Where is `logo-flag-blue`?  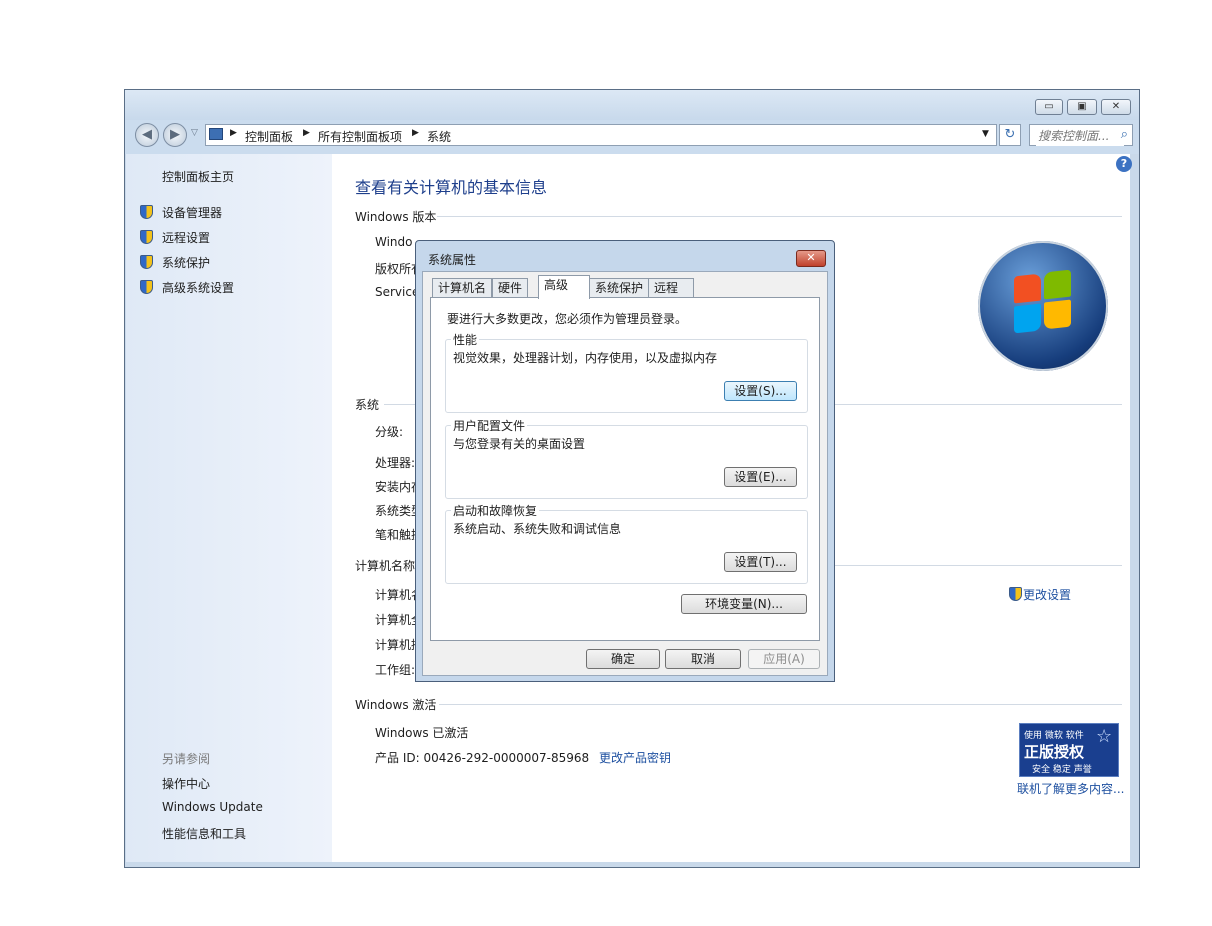 logo-flag-blue is located at coordinates (1027, 318).